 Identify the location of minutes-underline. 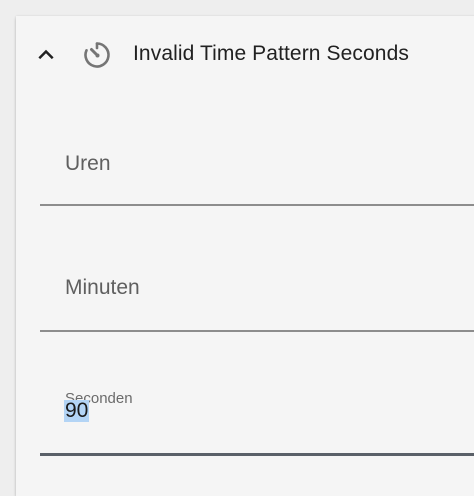
(257, 331).